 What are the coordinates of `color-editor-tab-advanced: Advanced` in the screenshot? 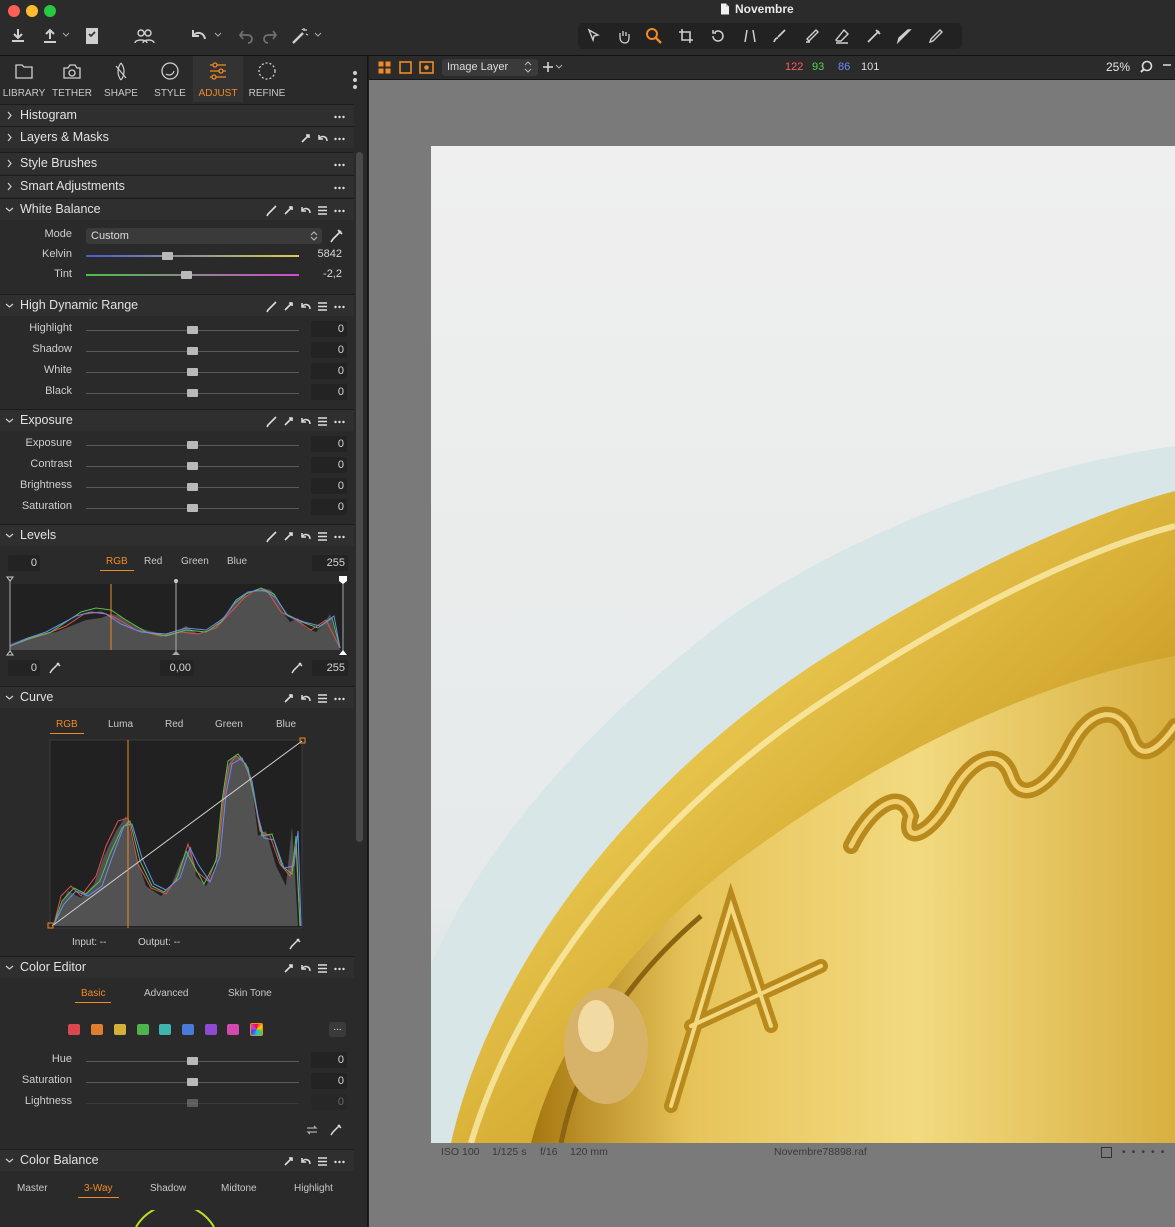 It's located at (166, 993).